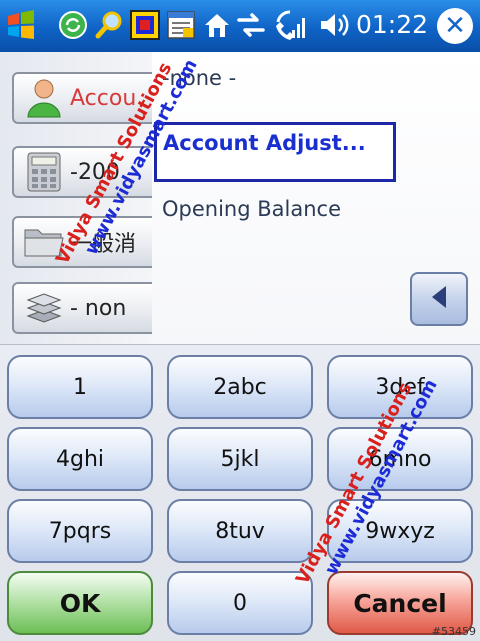 The height and width of the screenshot is (641, 480). What do you see at coordinates (80, 603) in the screenshot?
I see `ok-button: OK` at bounding box center [80, 603].